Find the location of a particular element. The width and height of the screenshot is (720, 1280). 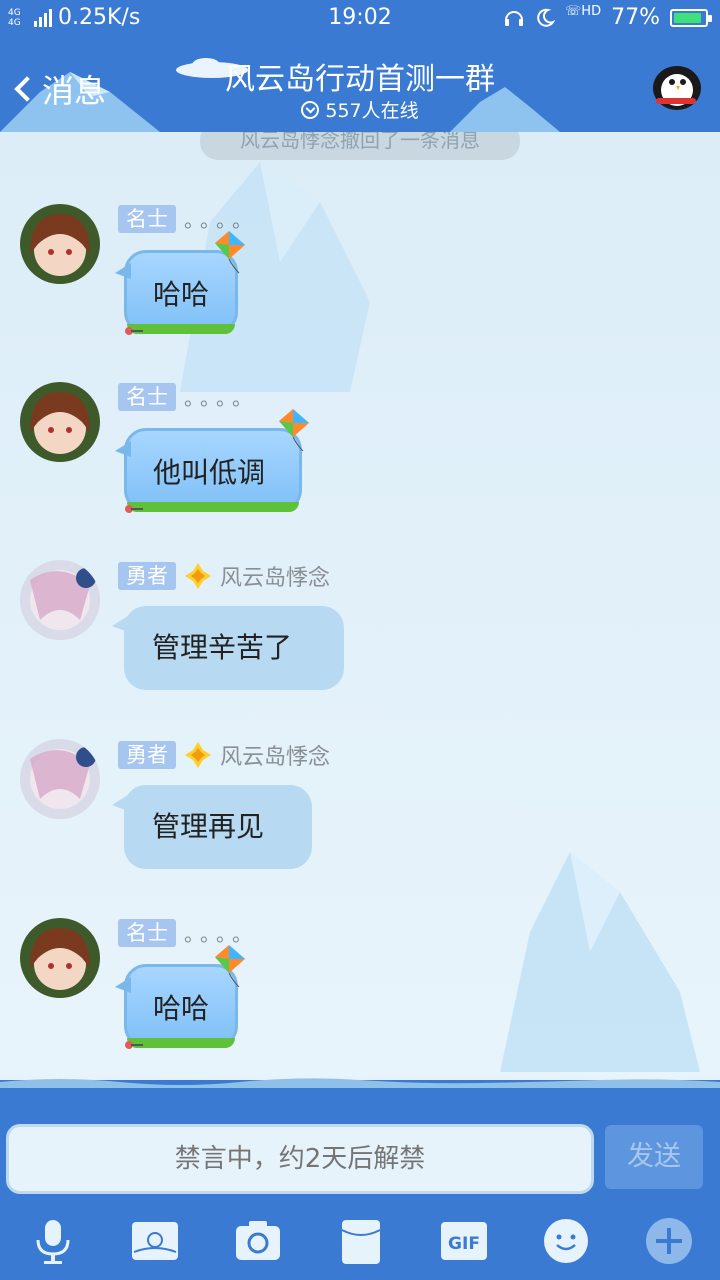

system-notice: 风云岛悸念撤回了一条消息 is located at coordinates (360, 146).